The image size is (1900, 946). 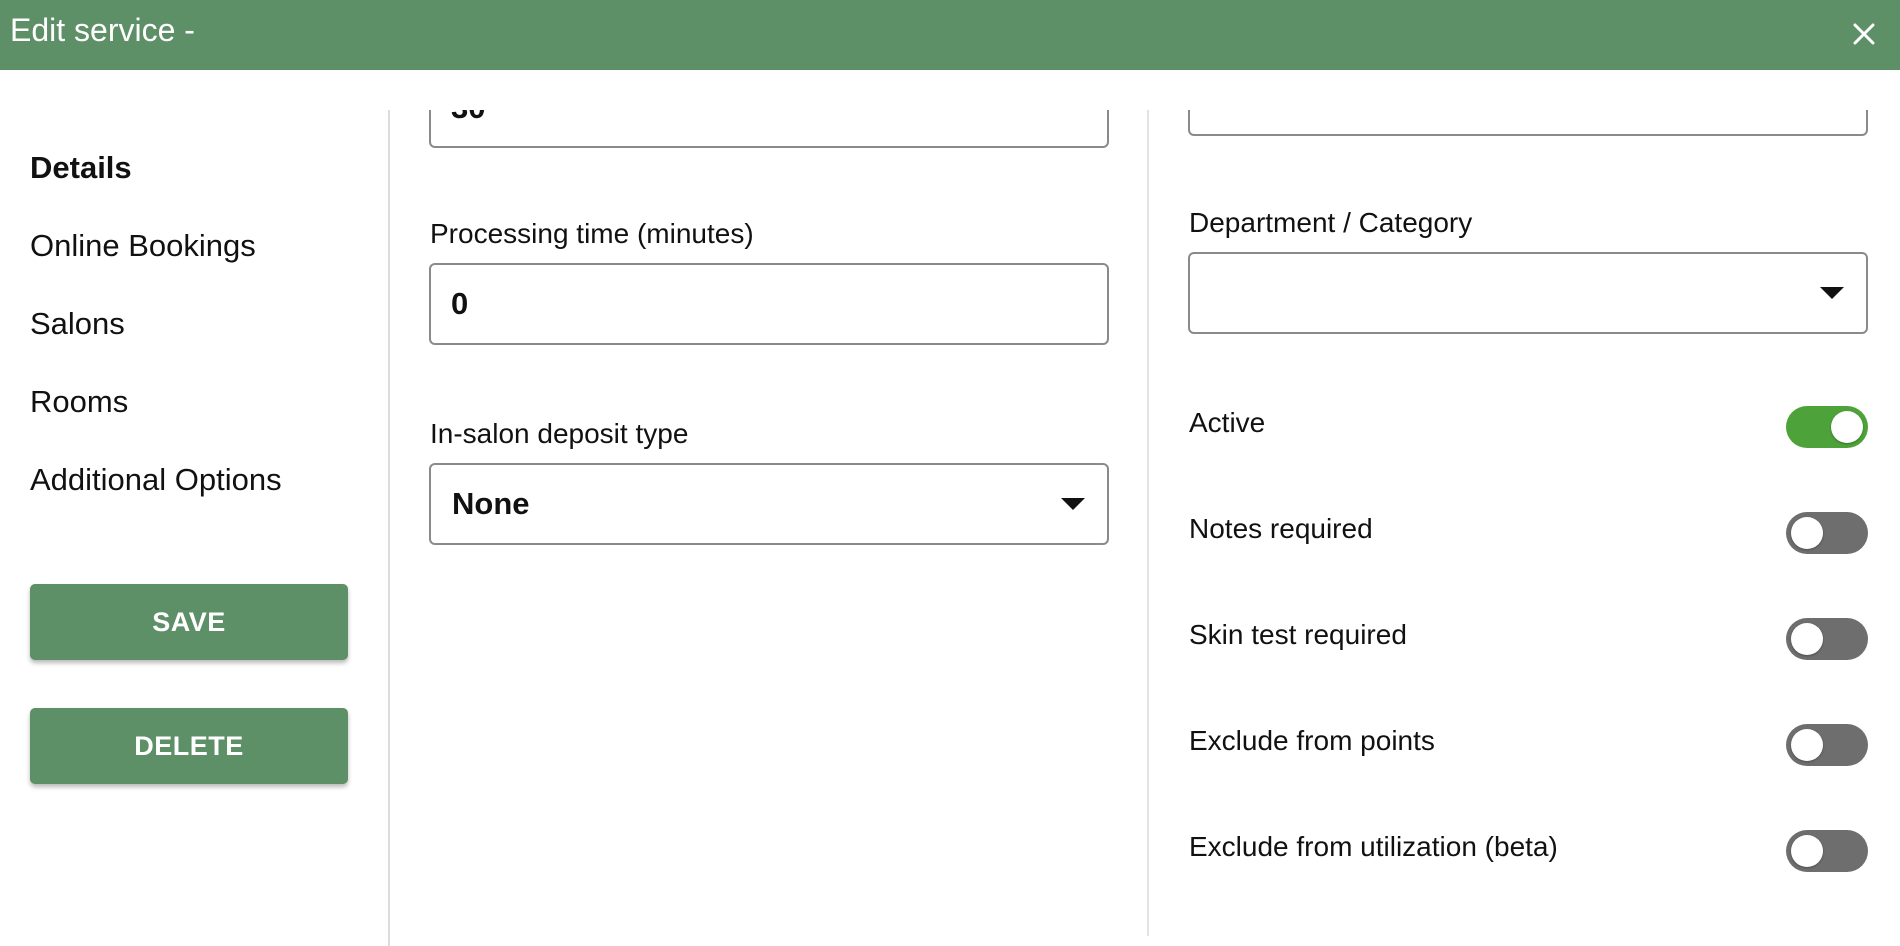 What do you see at coordinates (592, 233) in the screenshot?
I see `processing-time-label: Processing time (minutes)` at bounding box center [592, 233].